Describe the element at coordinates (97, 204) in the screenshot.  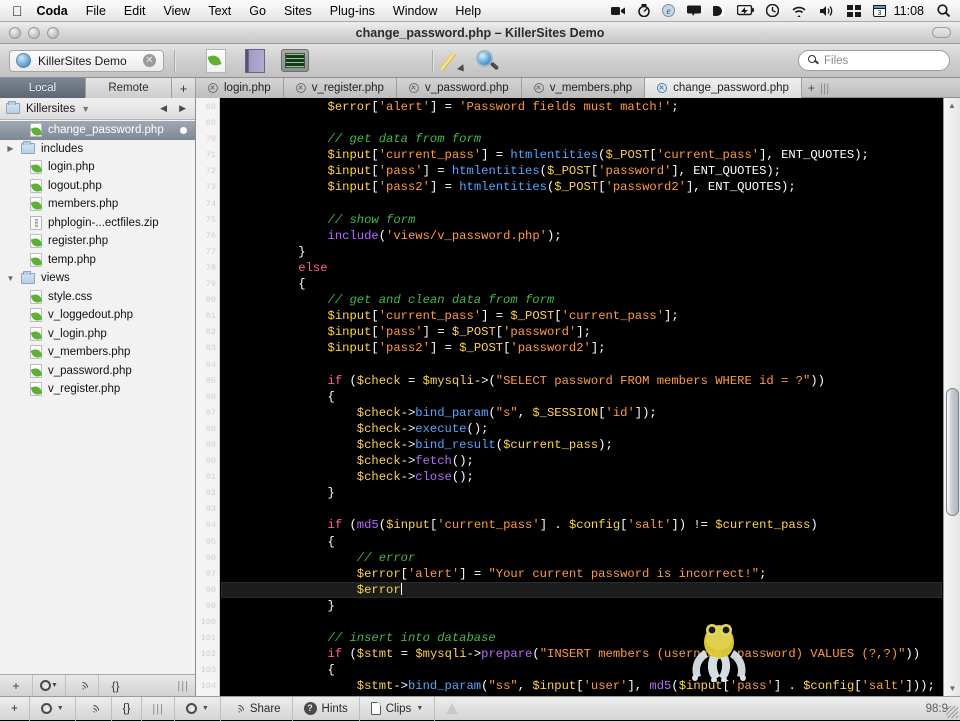
I see `file-list-item: members.php` at that location.